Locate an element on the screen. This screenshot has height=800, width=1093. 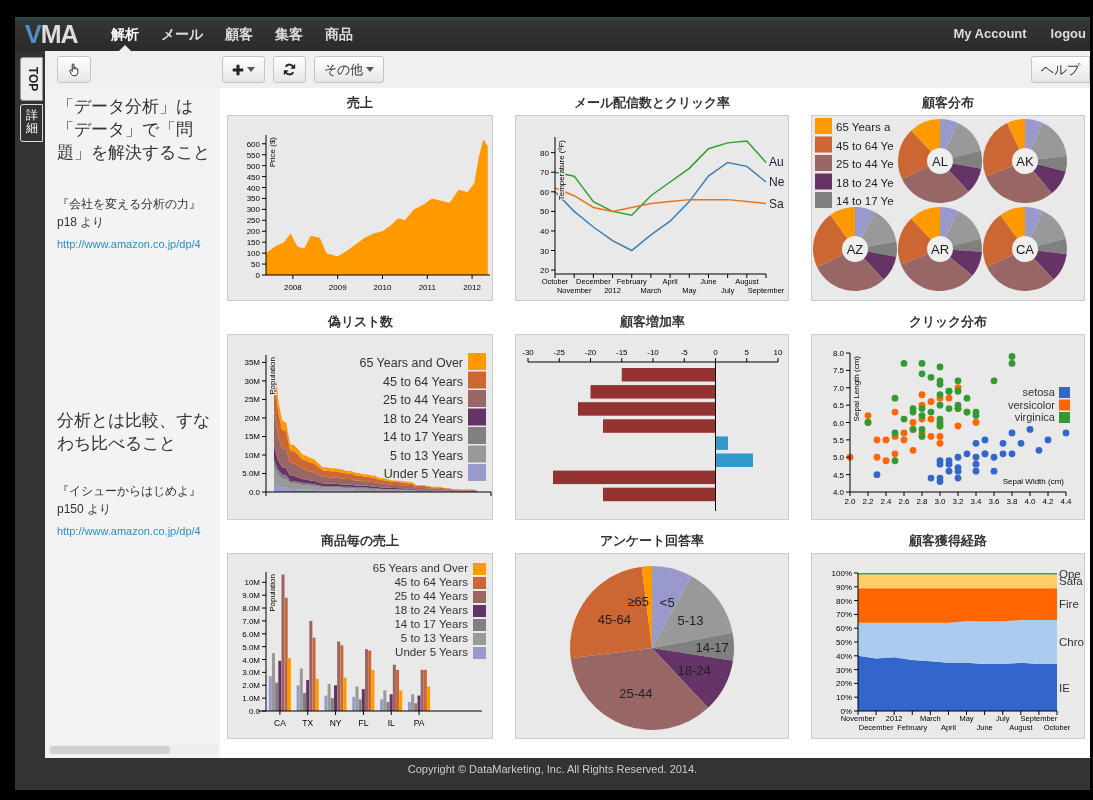
chart-title: 顧客増加率 is located at coordinates (652, 322).